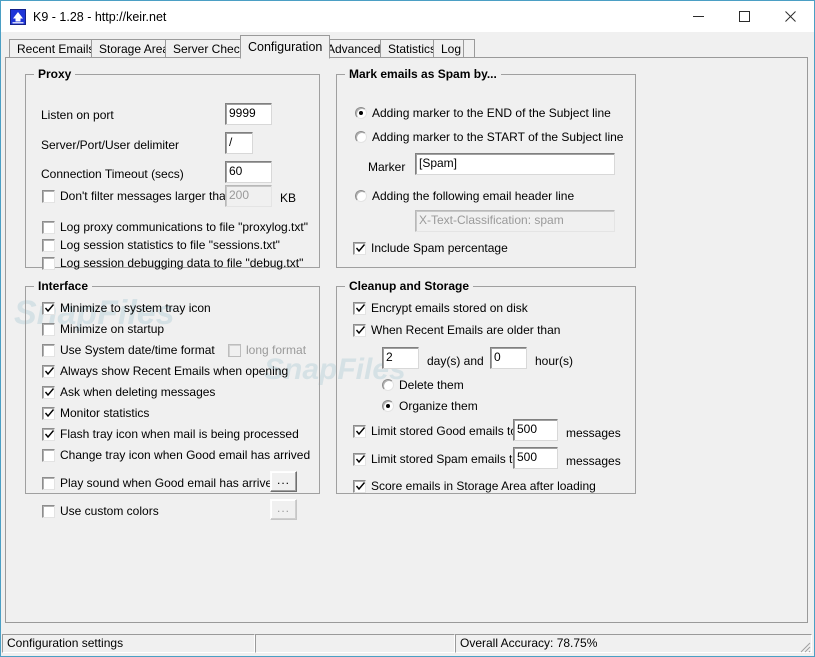 The image size is (815, 657). I want to click on status-middle-panel, so click(355, 643).